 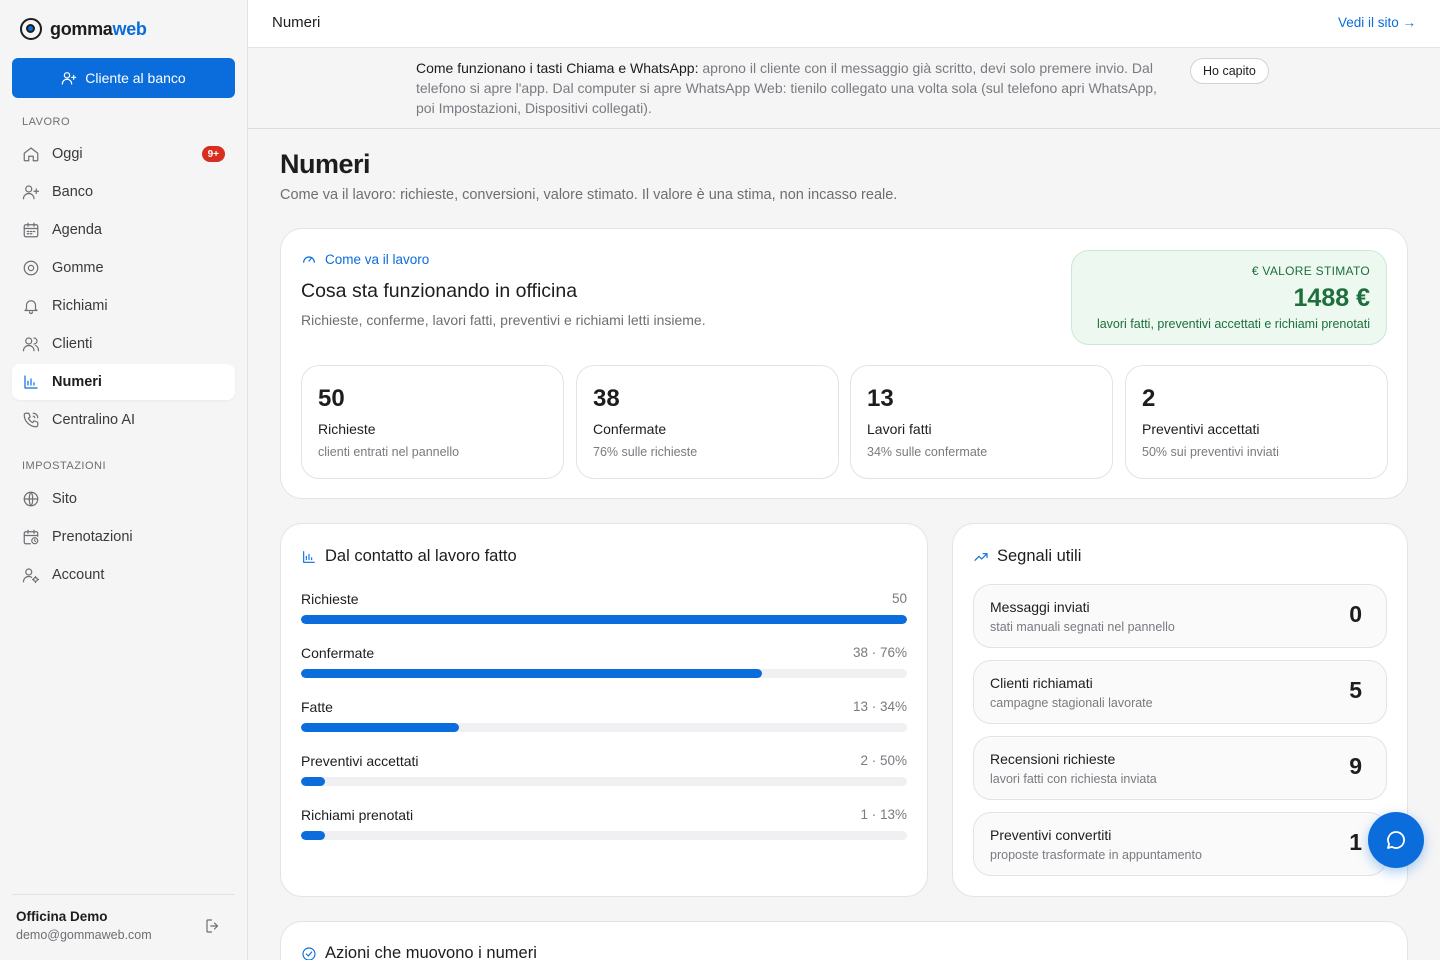 I want to click on logout-icon, so click(x=212, y=926).